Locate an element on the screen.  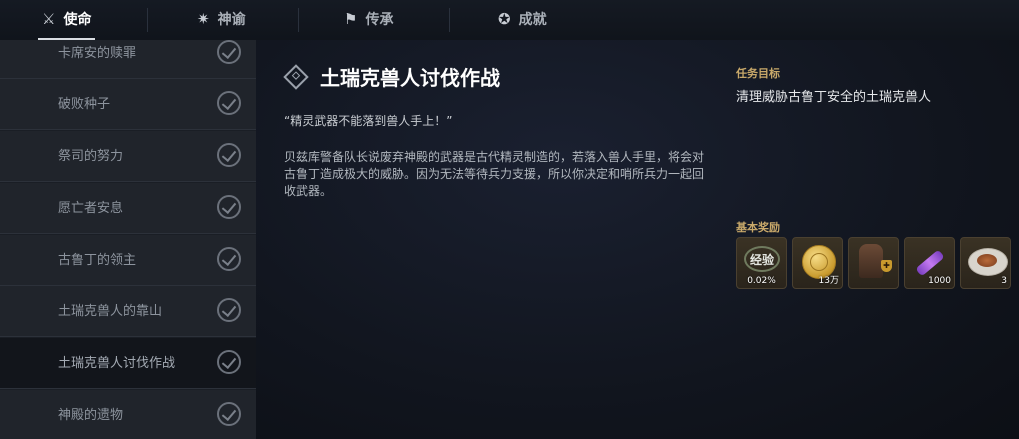
tab-label: 使命 is located at coordinates (77, 20).